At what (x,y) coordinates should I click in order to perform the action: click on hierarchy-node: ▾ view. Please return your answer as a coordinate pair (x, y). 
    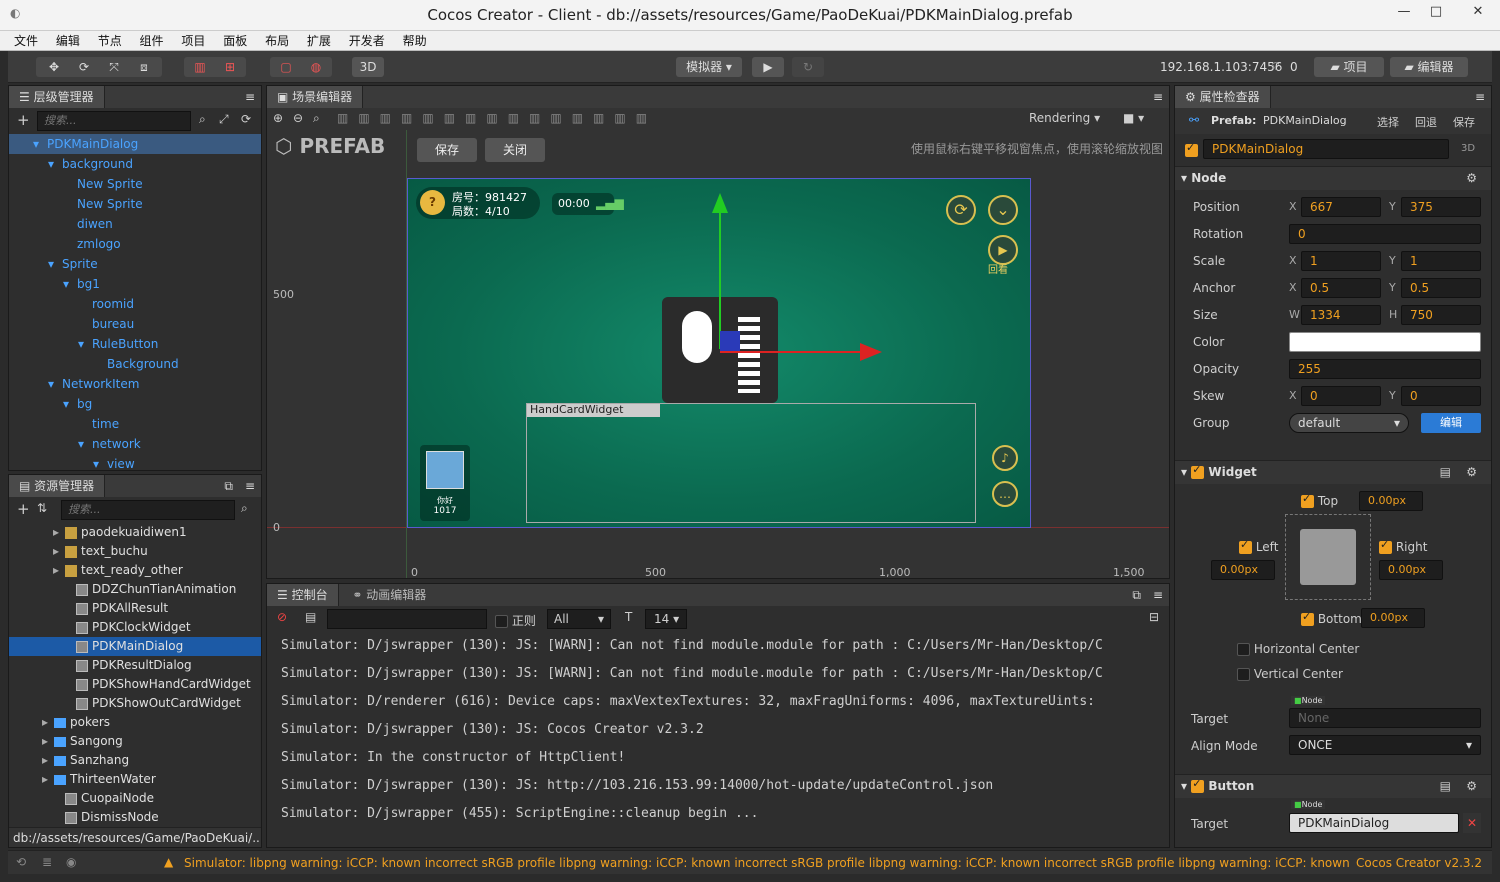
    Looking at the image, I should click on (135, 462).